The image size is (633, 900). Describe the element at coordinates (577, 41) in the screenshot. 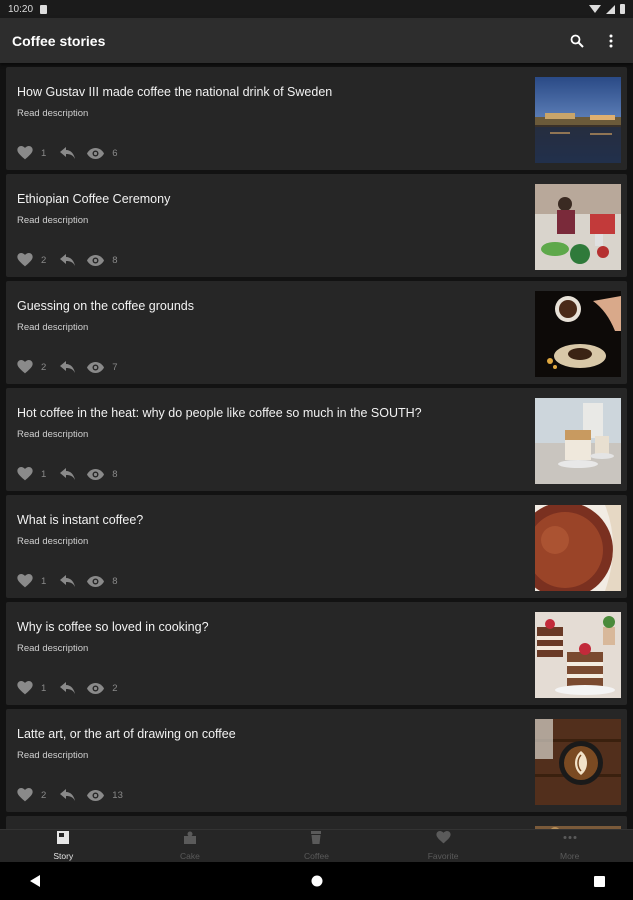

I see `search-icon` at that location.